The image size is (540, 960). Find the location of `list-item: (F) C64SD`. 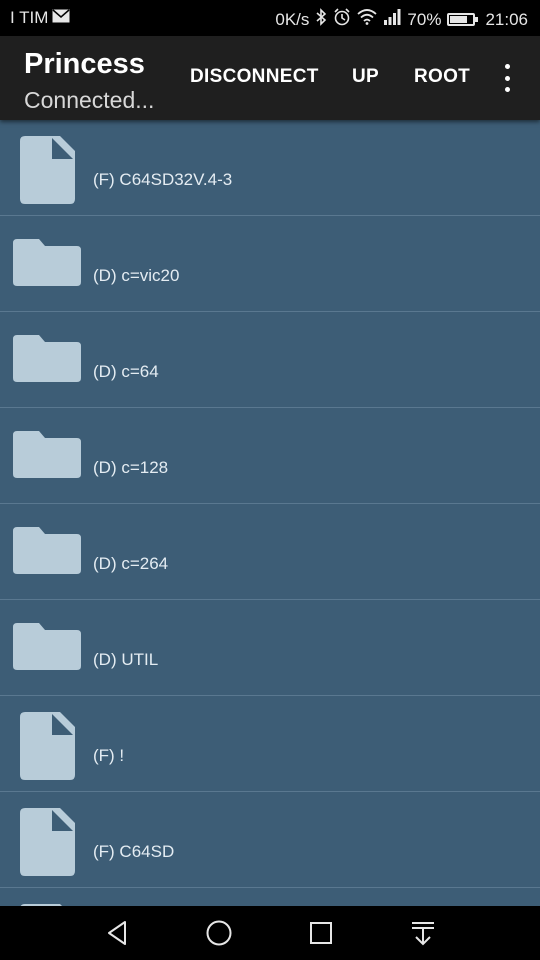

list-item: (F) C64SD is located at coordinates (270, 840).